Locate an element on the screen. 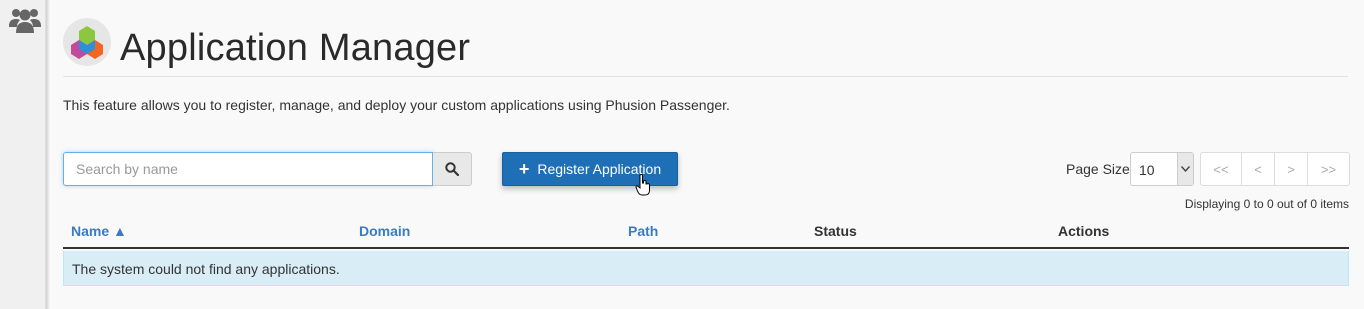 This screenshot has height=309, width=1364. search-button is located at coordinates (452, 169).